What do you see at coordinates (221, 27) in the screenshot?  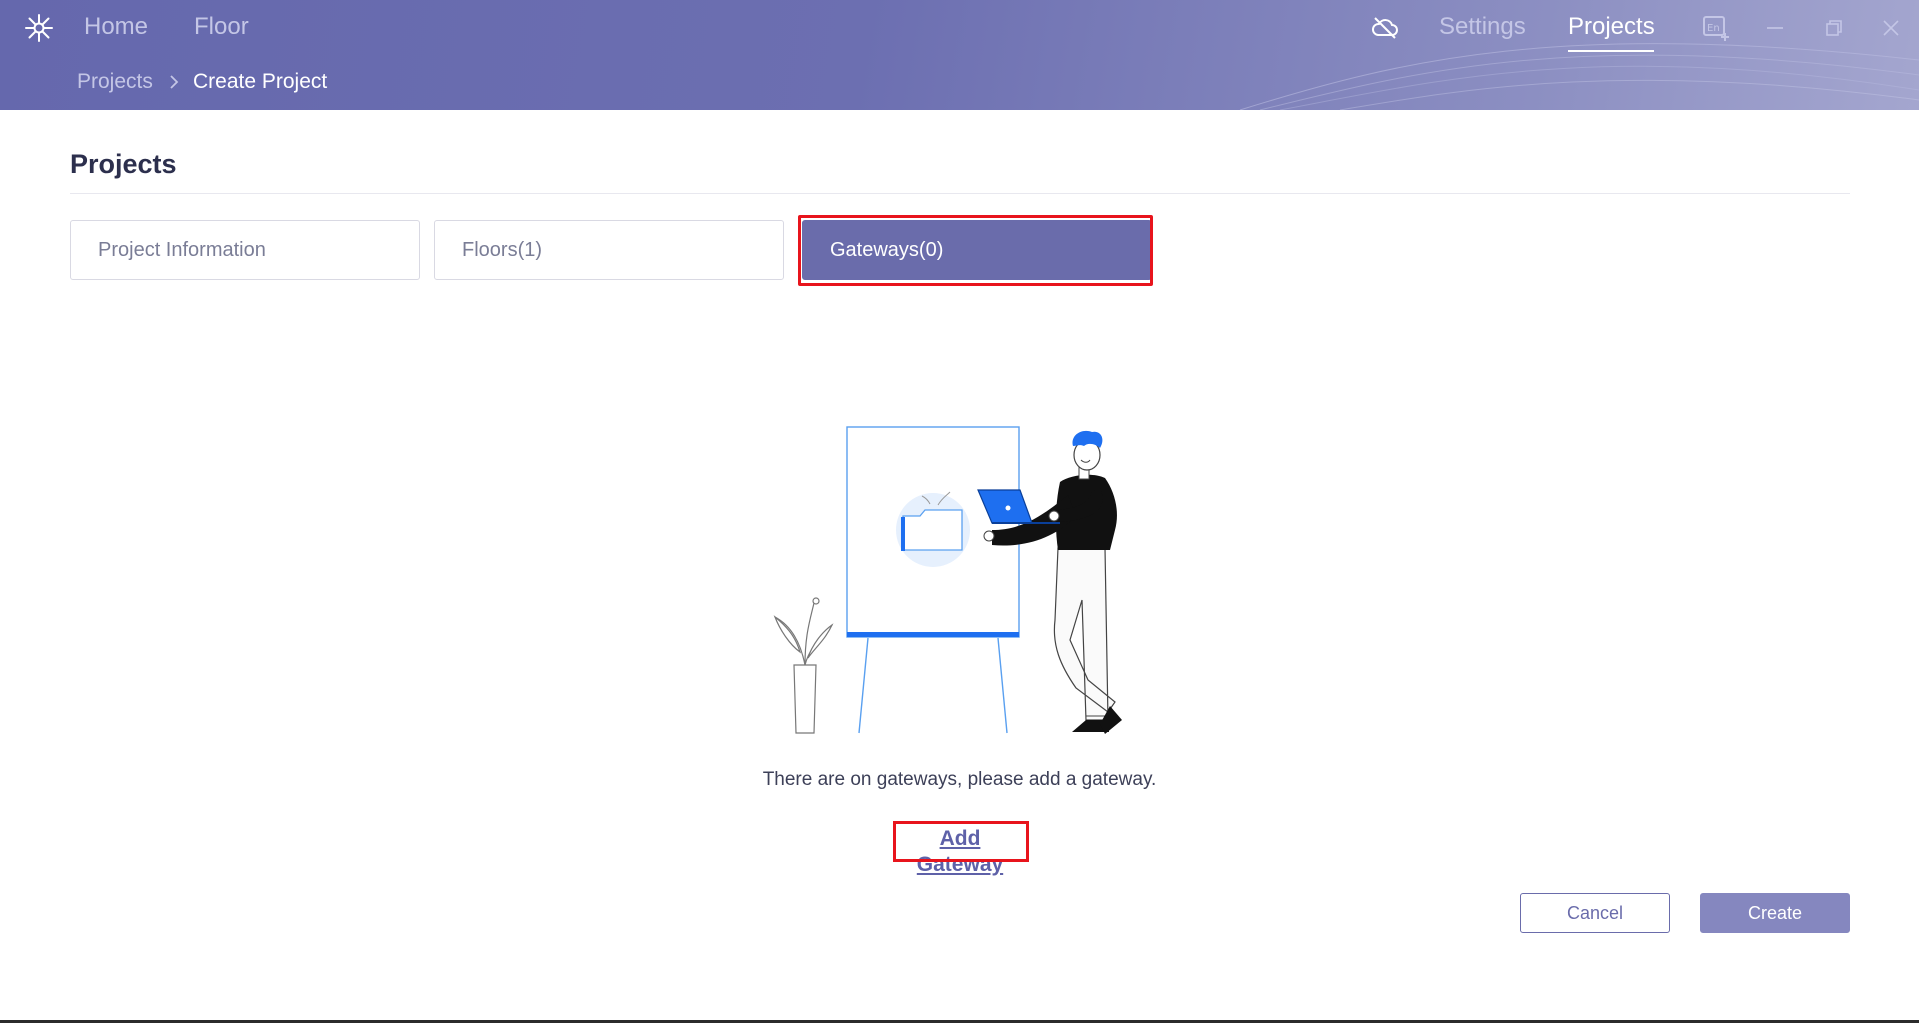 I see `nav-floor: Floor` at bounding box center [221, 27].